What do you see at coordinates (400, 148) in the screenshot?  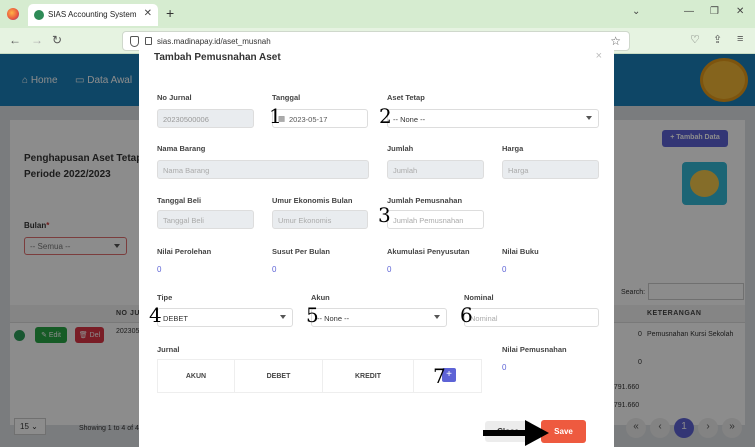 I see `jumlah-label: Jumlah` at bounding box center [400, 148].